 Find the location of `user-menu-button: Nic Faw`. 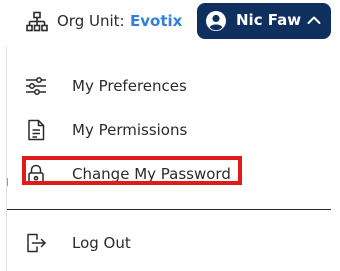

user-menu-button: Nic Faw is located at coordinates (264, 21).